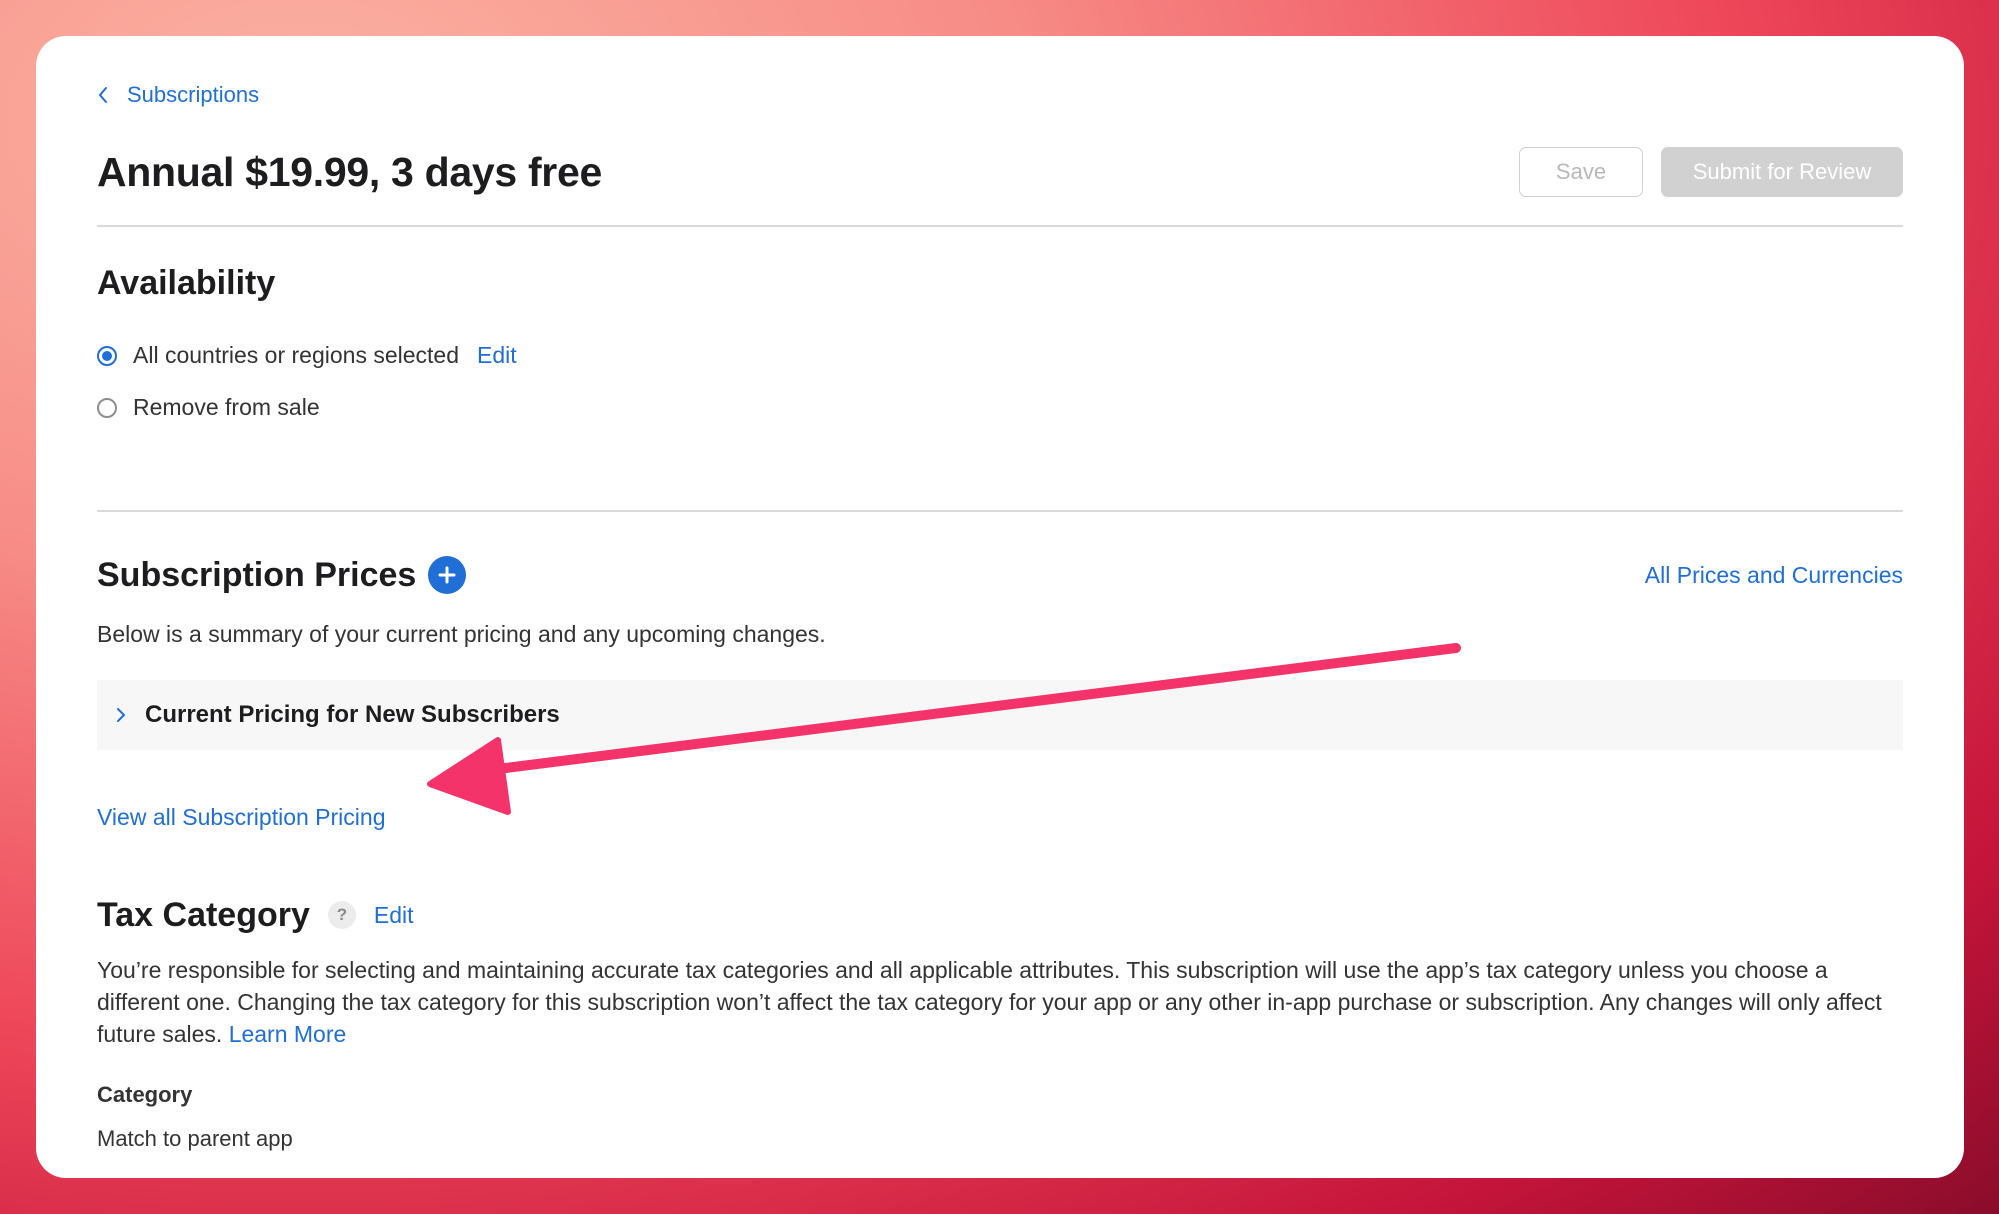 This screenshot has width=1999, height=1214. What do you see at coordinates (203, 914) in the screenshot?
I see `tax-category-heading: Tax Category` at bounding box center [203, 914].